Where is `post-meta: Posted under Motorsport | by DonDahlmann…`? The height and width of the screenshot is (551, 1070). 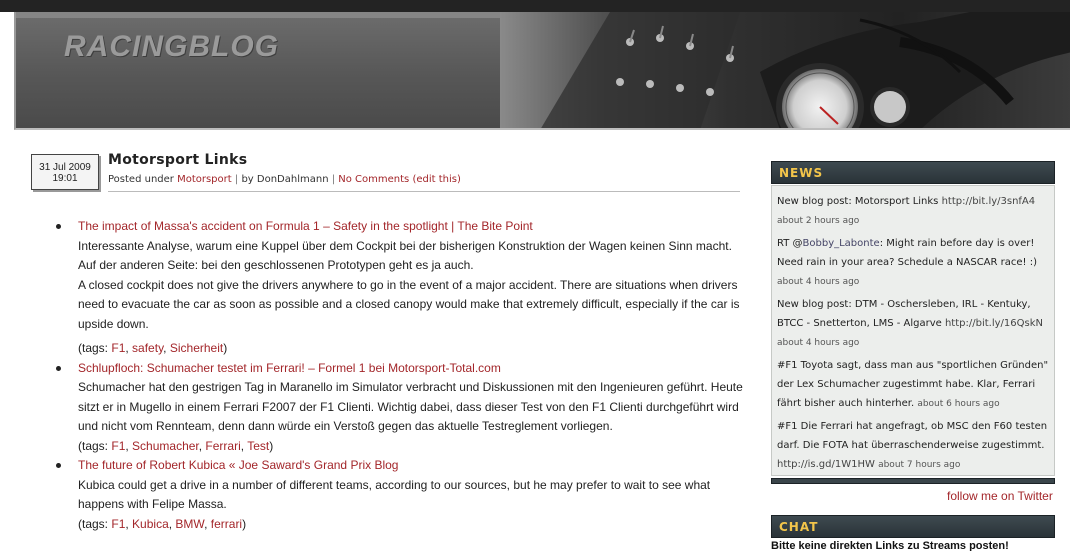
post-meta: Posted under Motorsport | by DonDahlmann… is located at coordinates (284, 179).